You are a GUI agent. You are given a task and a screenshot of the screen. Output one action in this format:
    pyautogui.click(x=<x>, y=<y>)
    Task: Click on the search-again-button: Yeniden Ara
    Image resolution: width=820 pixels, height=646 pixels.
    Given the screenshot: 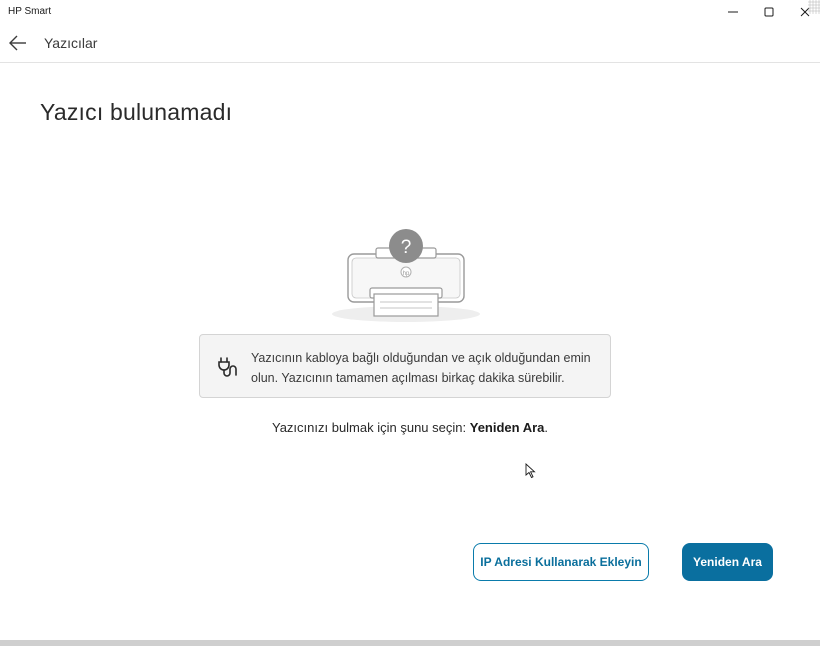 What is the action you would take?
    pyautogui.click(x=727, y=562)
    